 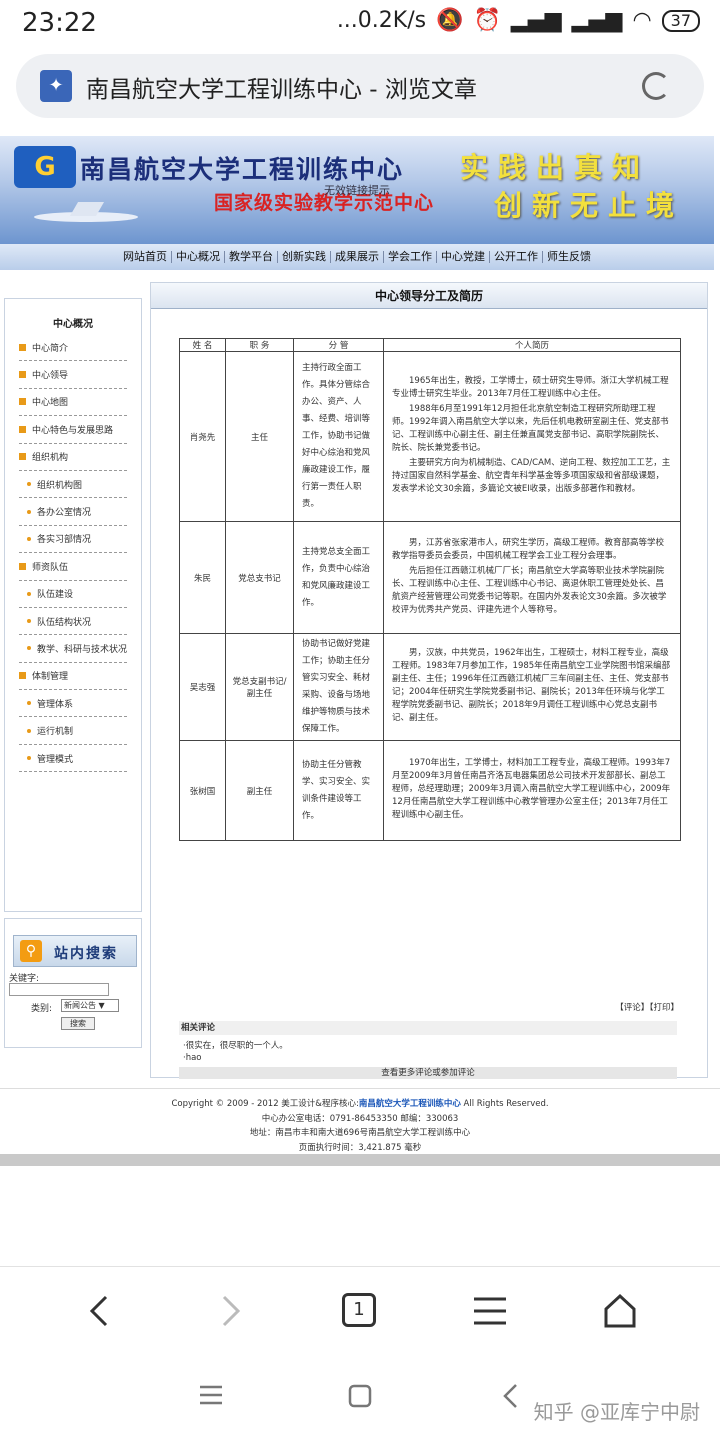 What do you see at coordinates (73, 324) in the screenshot?
I see `sidebar-heading: 中心概况` at bounding box center [73, 324].